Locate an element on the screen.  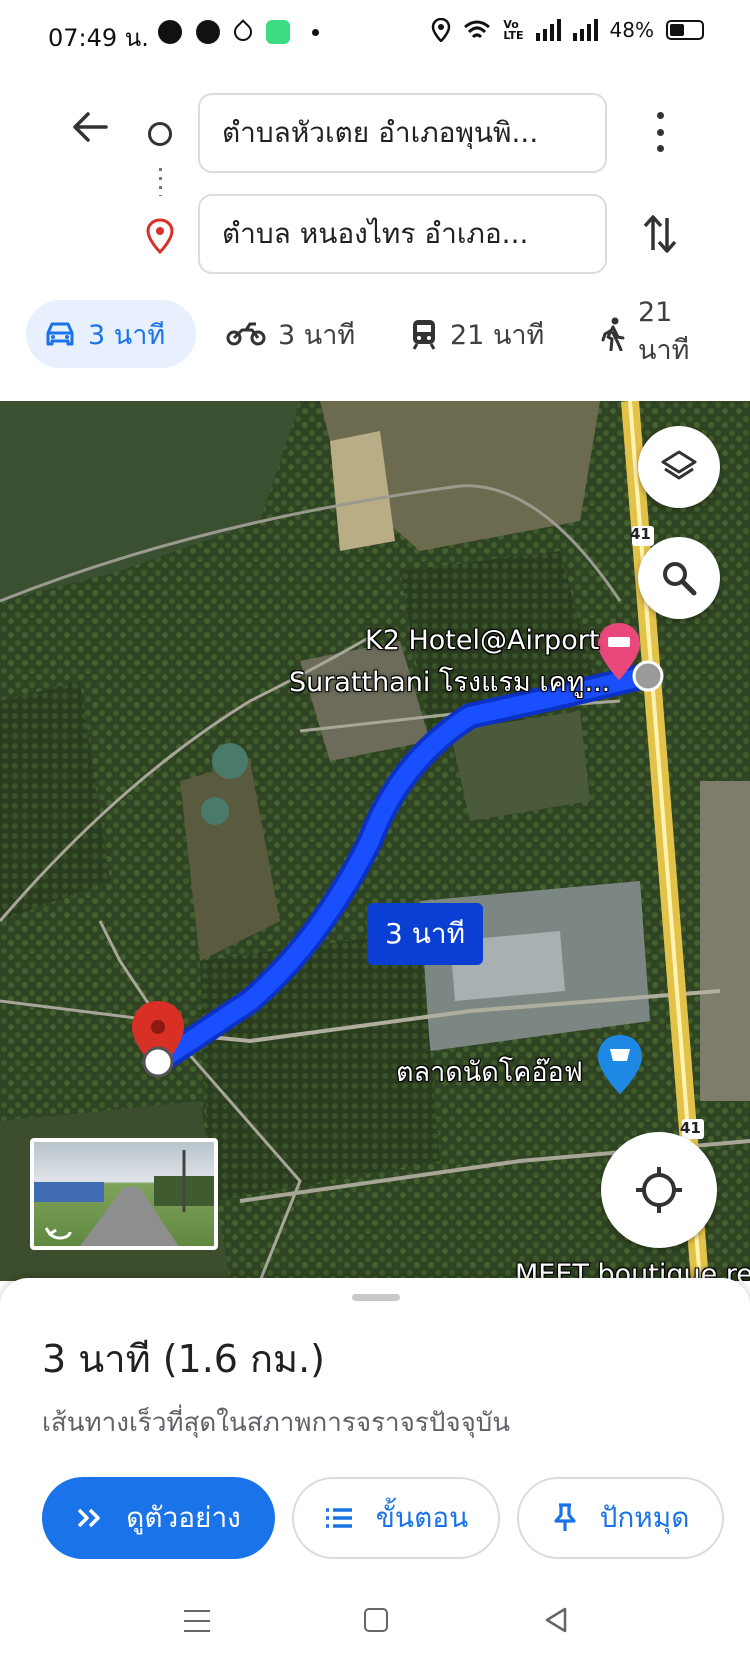
search-icon is located at coordinates (680, 579).